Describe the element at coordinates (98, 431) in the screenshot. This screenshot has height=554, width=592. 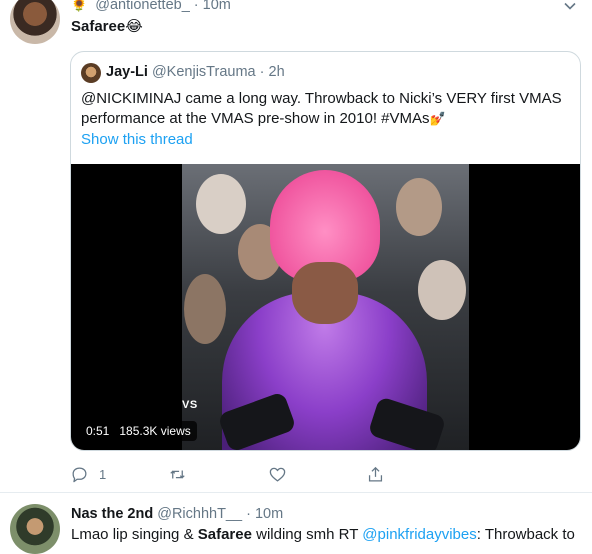
I see `video-duration: 0:51` at that location.